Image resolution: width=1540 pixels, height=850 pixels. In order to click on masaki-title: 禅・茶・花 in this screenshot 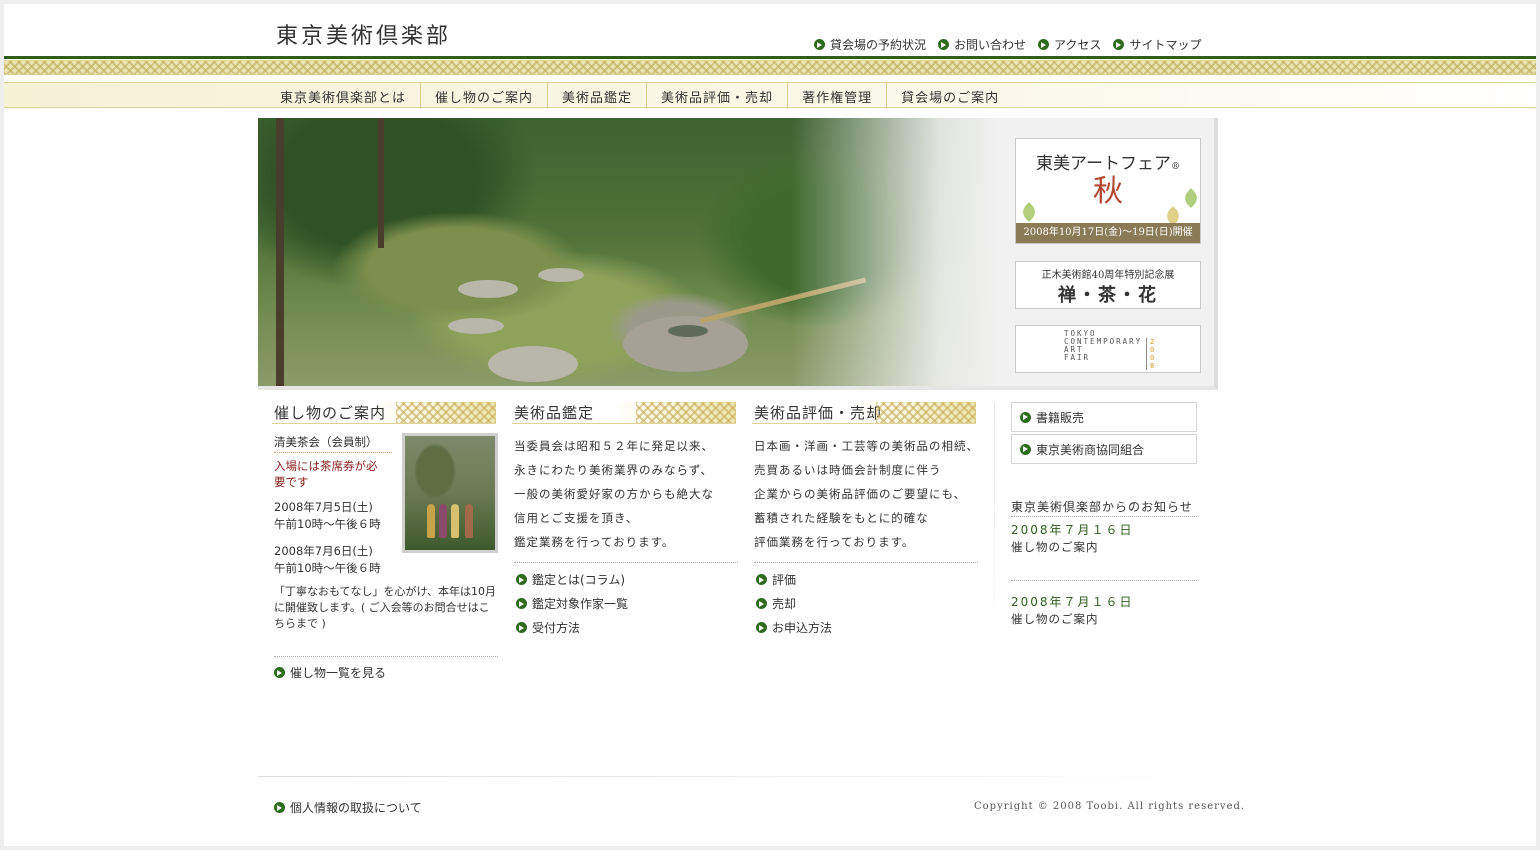, I will do `click(1108, 295)`.